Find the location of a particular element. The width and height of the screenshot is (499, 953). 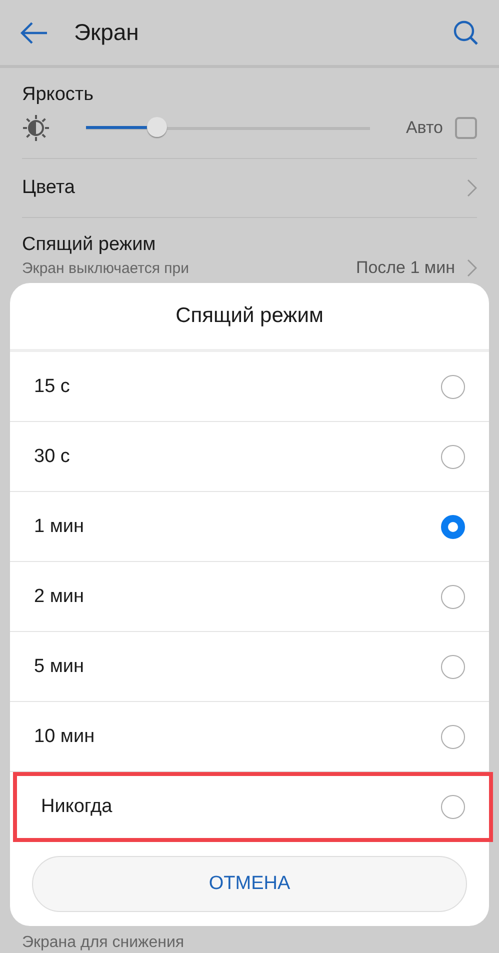

sleep-value: После 1 мин is located at coordinates (405, 268).